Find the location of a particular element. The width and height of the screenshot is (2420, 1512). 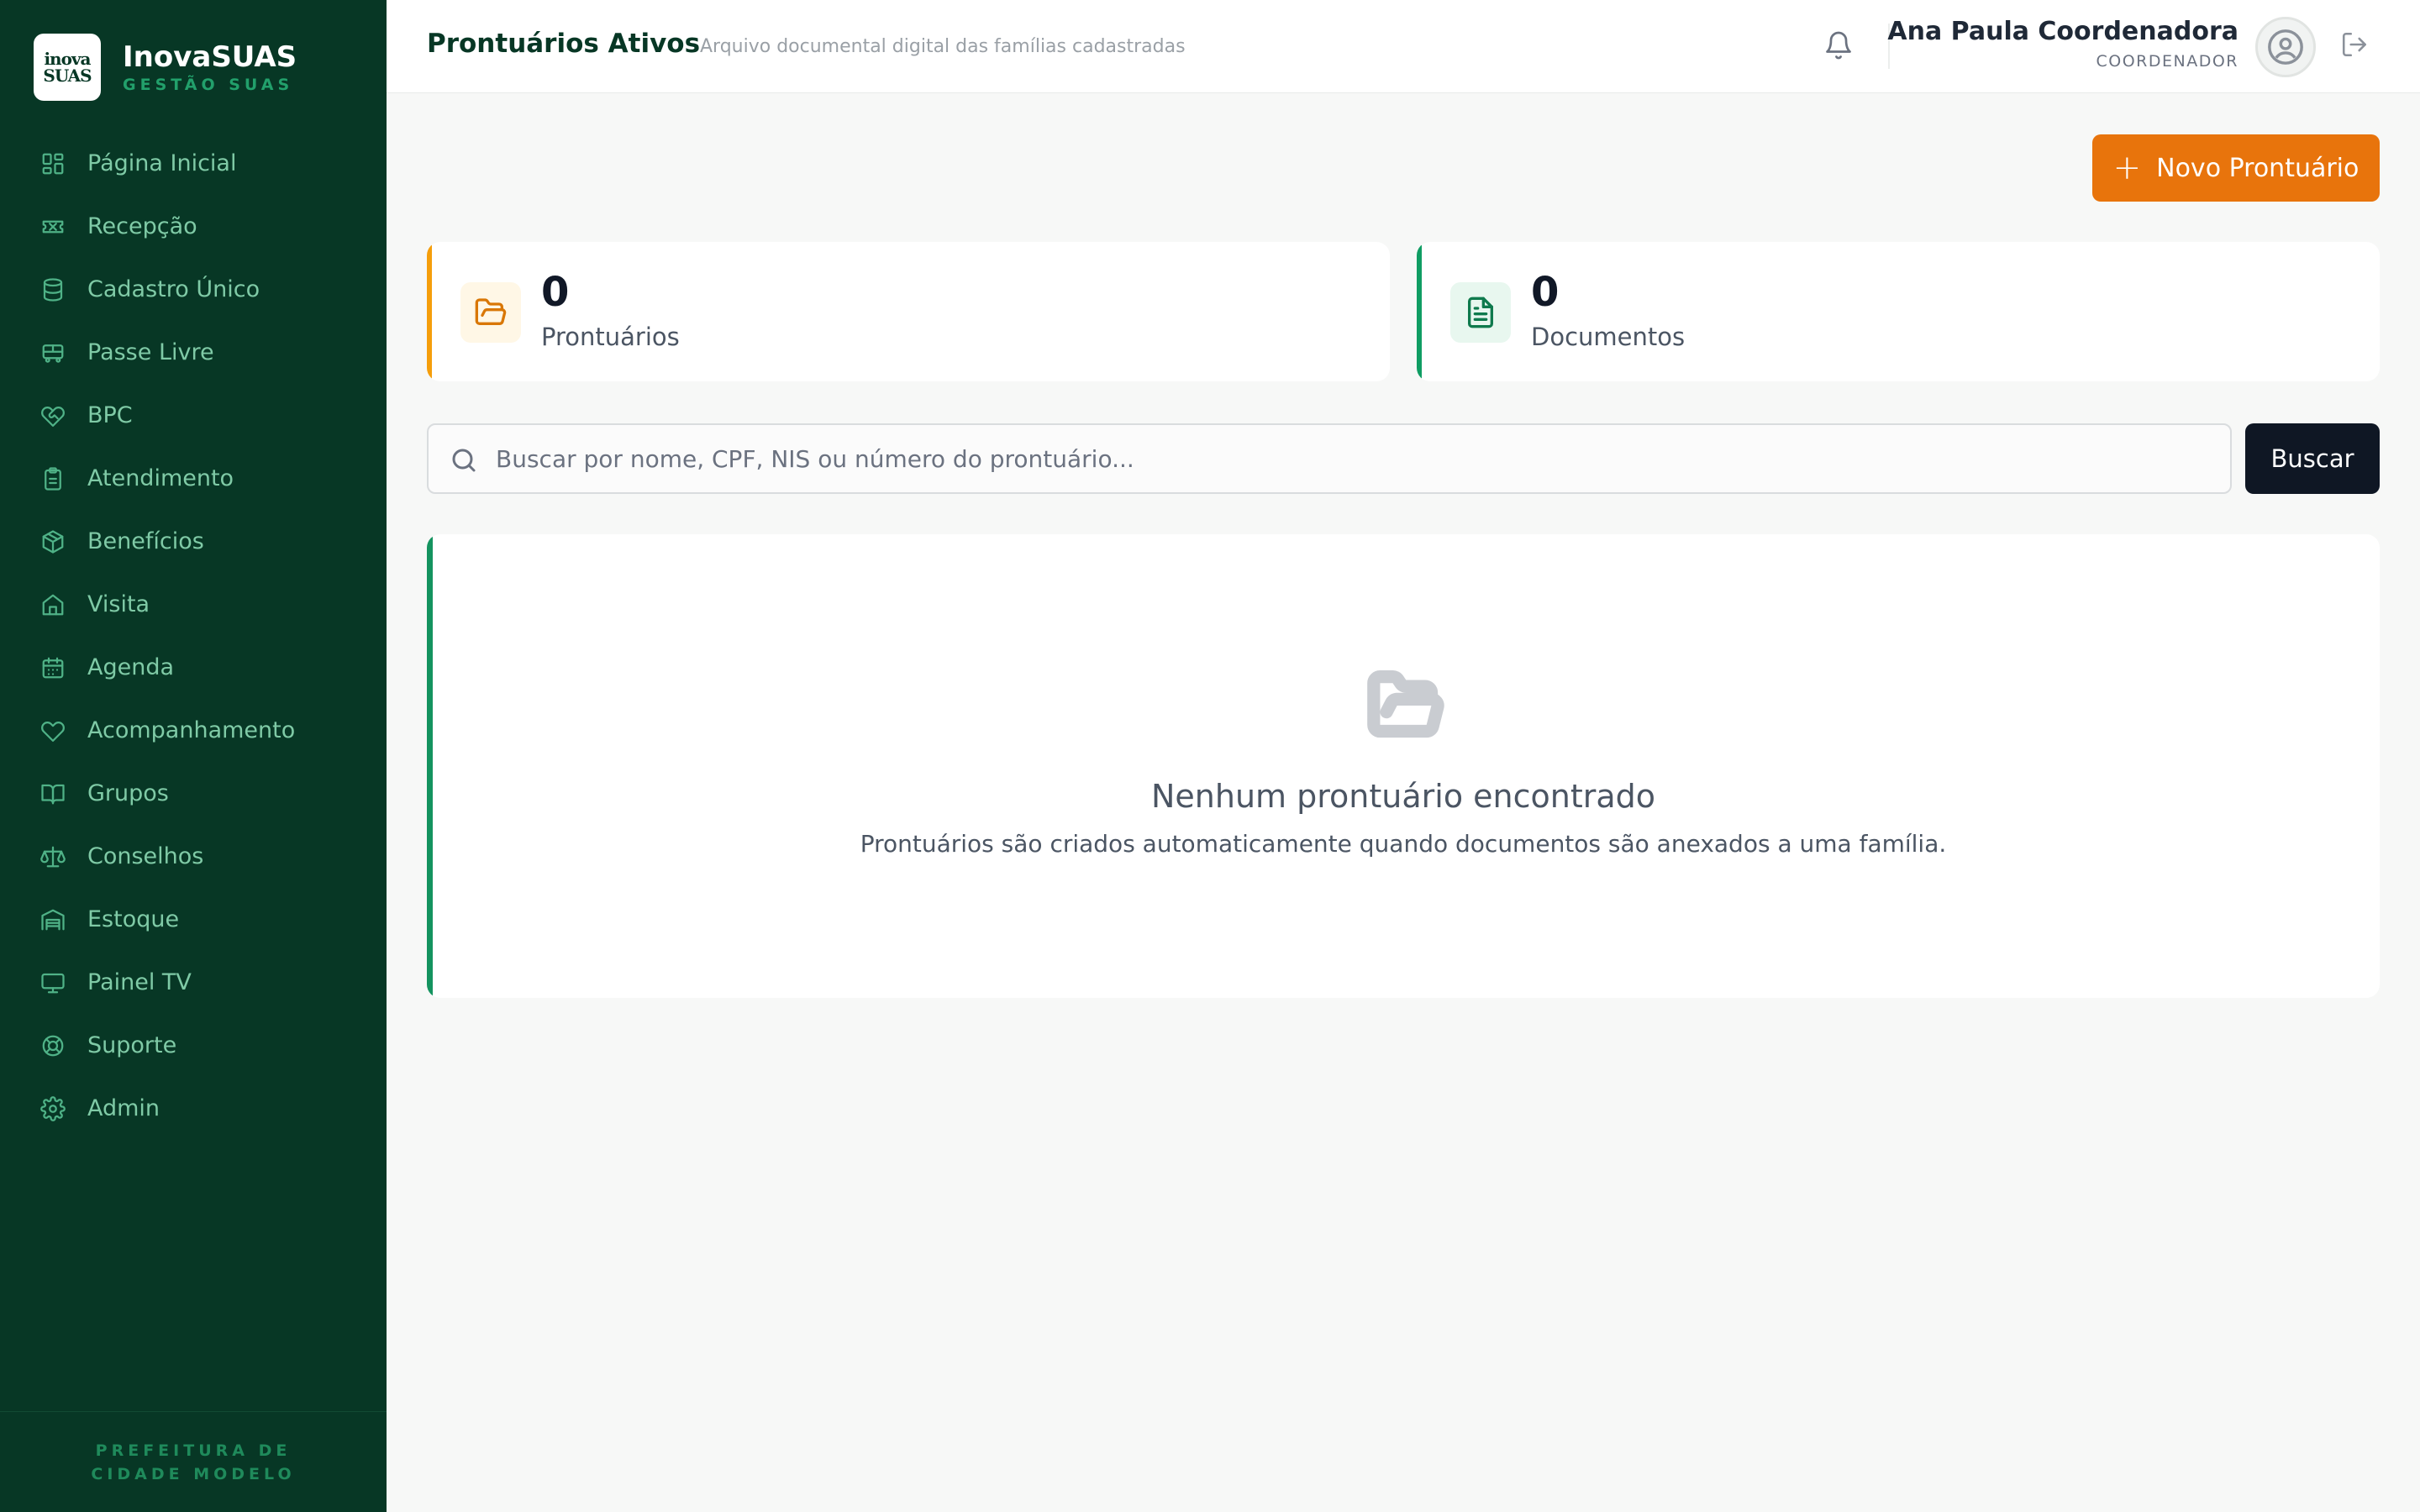

panel-accent-bar is located at coordinates (430, 766).